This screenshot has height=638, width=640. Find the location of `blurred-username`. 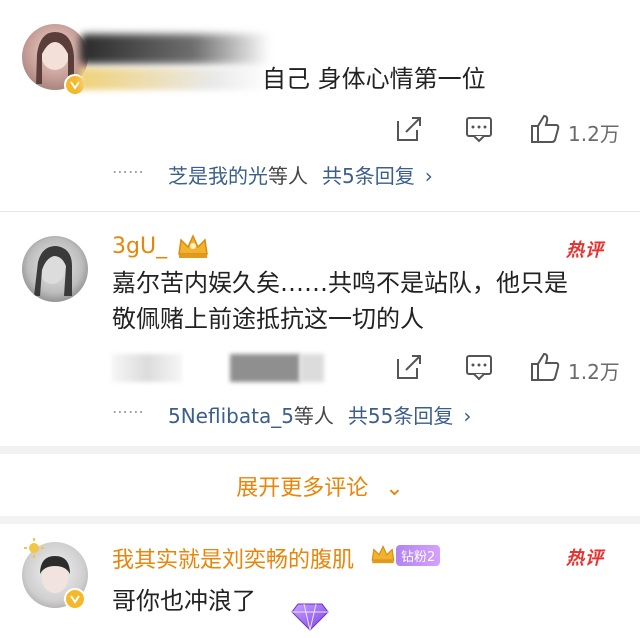

blurred-username is located at coordinates (175, 49).